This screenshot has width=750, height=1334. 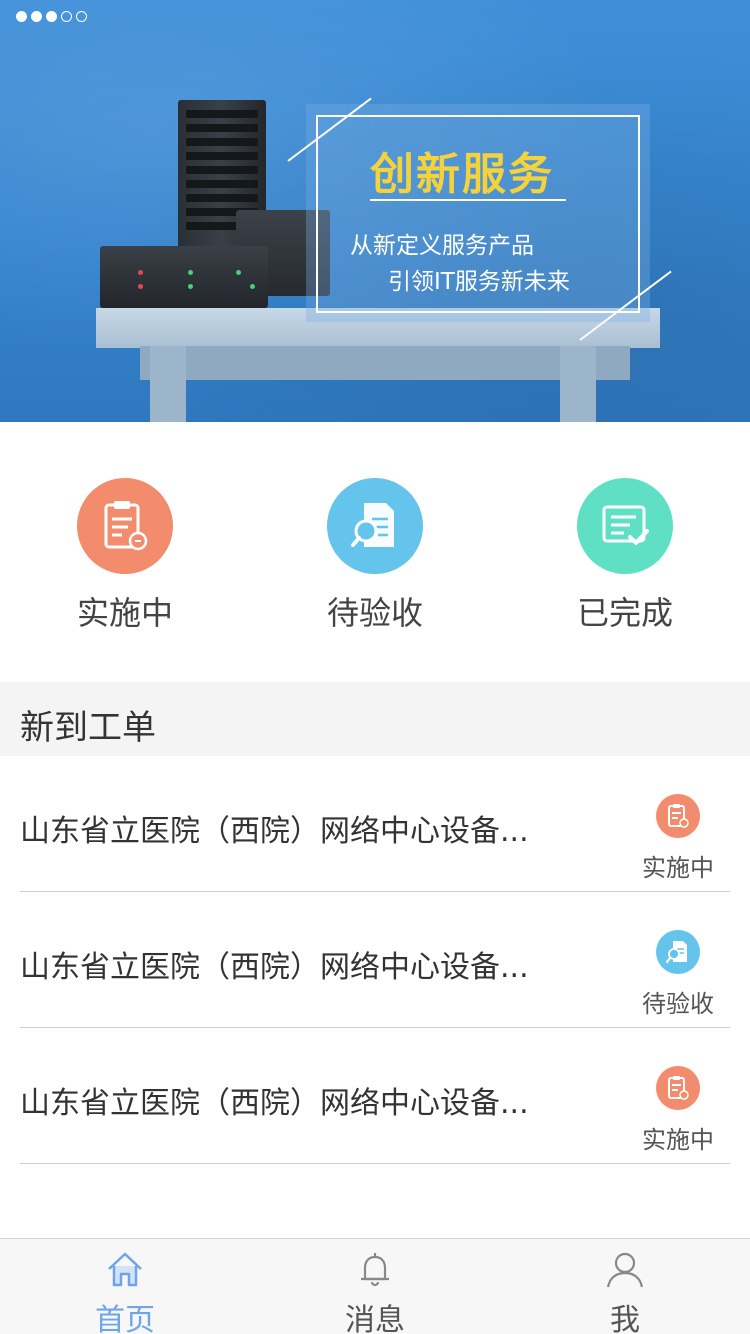 What do you see at coordinates (442, 246) in the screenshot?
I see `banner-subtitle: 从新定义服务产品` at bounding box center [442, 246].